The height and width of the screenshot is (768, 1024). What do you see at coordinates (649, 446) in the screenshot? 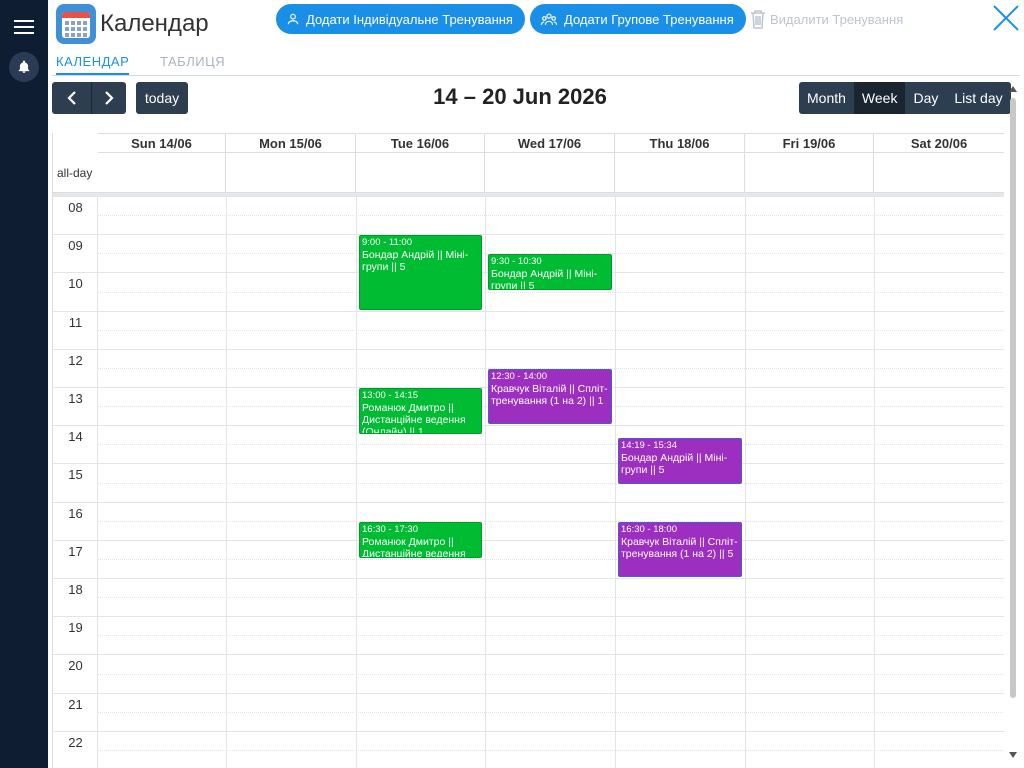
I see `event-time: 14:19 - 15:34` at bounding box center [649, 446].